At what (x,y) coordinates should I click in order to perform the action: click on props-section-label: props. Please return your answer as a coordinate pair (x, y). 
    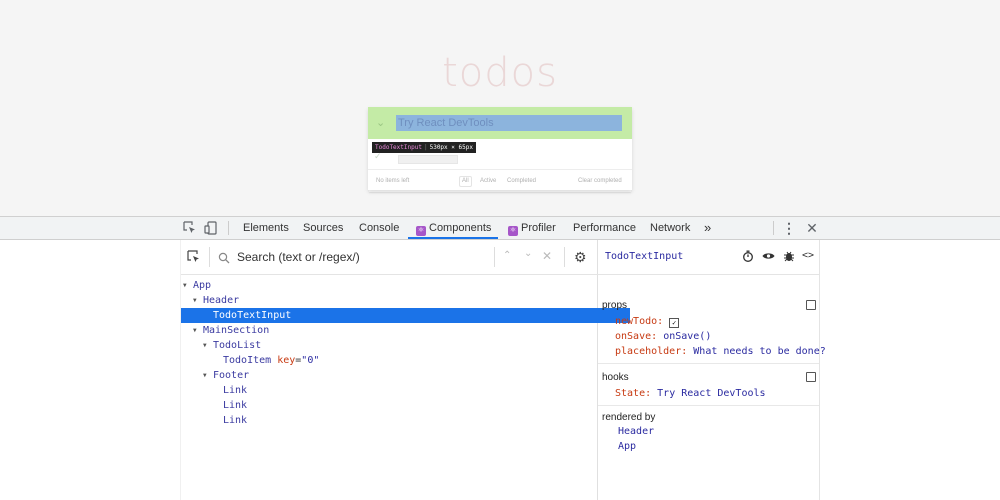
    Looking at the image, I should click on (615, 305).